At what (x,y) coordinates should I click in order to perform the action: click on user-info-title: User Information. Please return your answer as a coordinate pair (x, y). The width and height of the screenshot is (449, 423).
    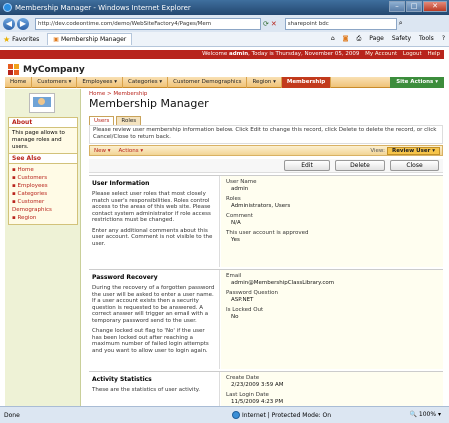
    Looking at the image, I should click on (121, 183).